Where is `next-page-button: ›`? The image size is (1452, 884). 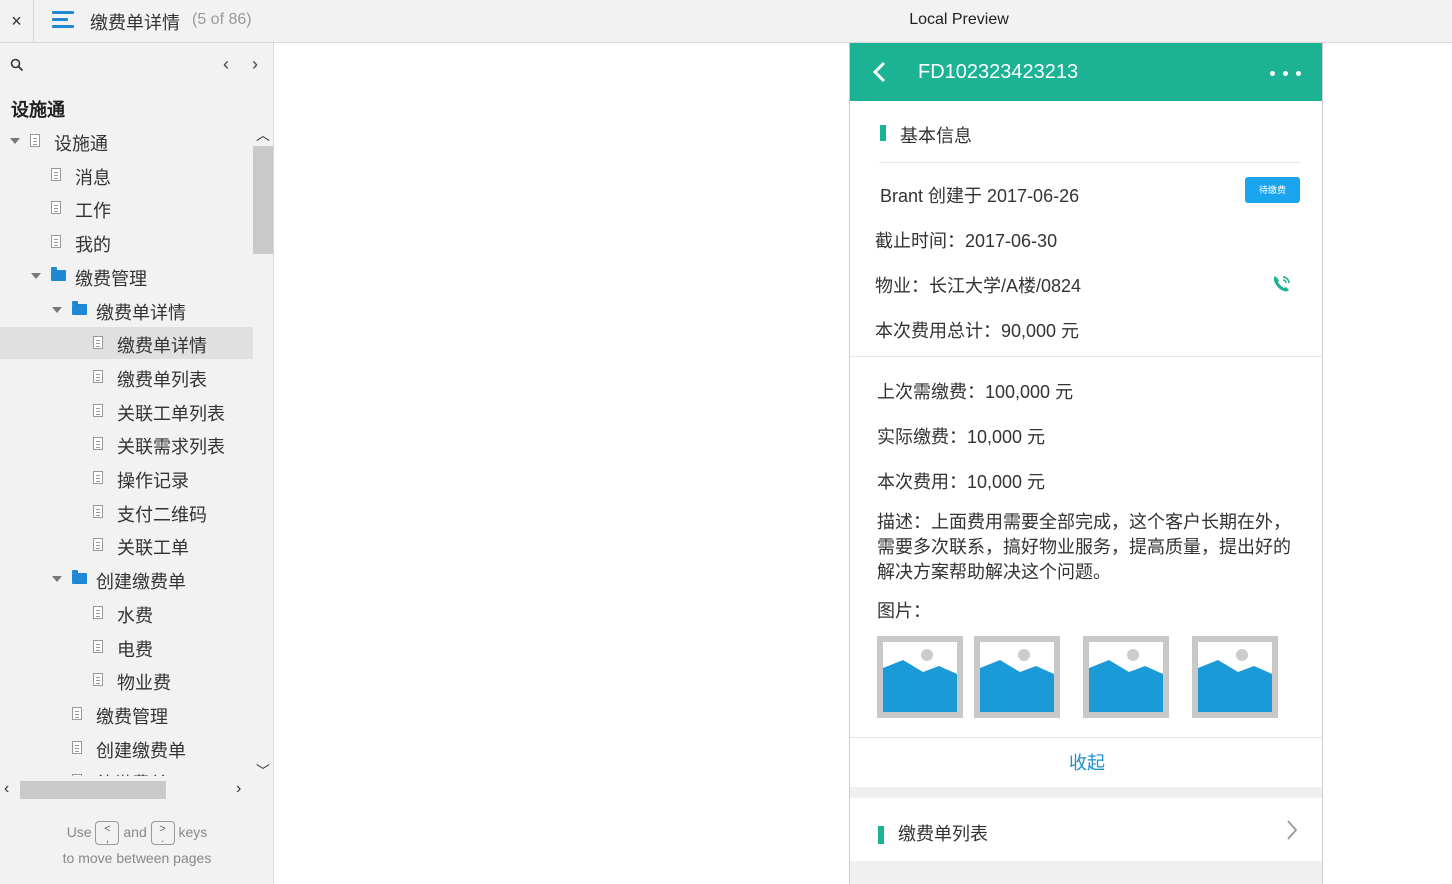
next-page-button: › is located at coordinates (255, 64).